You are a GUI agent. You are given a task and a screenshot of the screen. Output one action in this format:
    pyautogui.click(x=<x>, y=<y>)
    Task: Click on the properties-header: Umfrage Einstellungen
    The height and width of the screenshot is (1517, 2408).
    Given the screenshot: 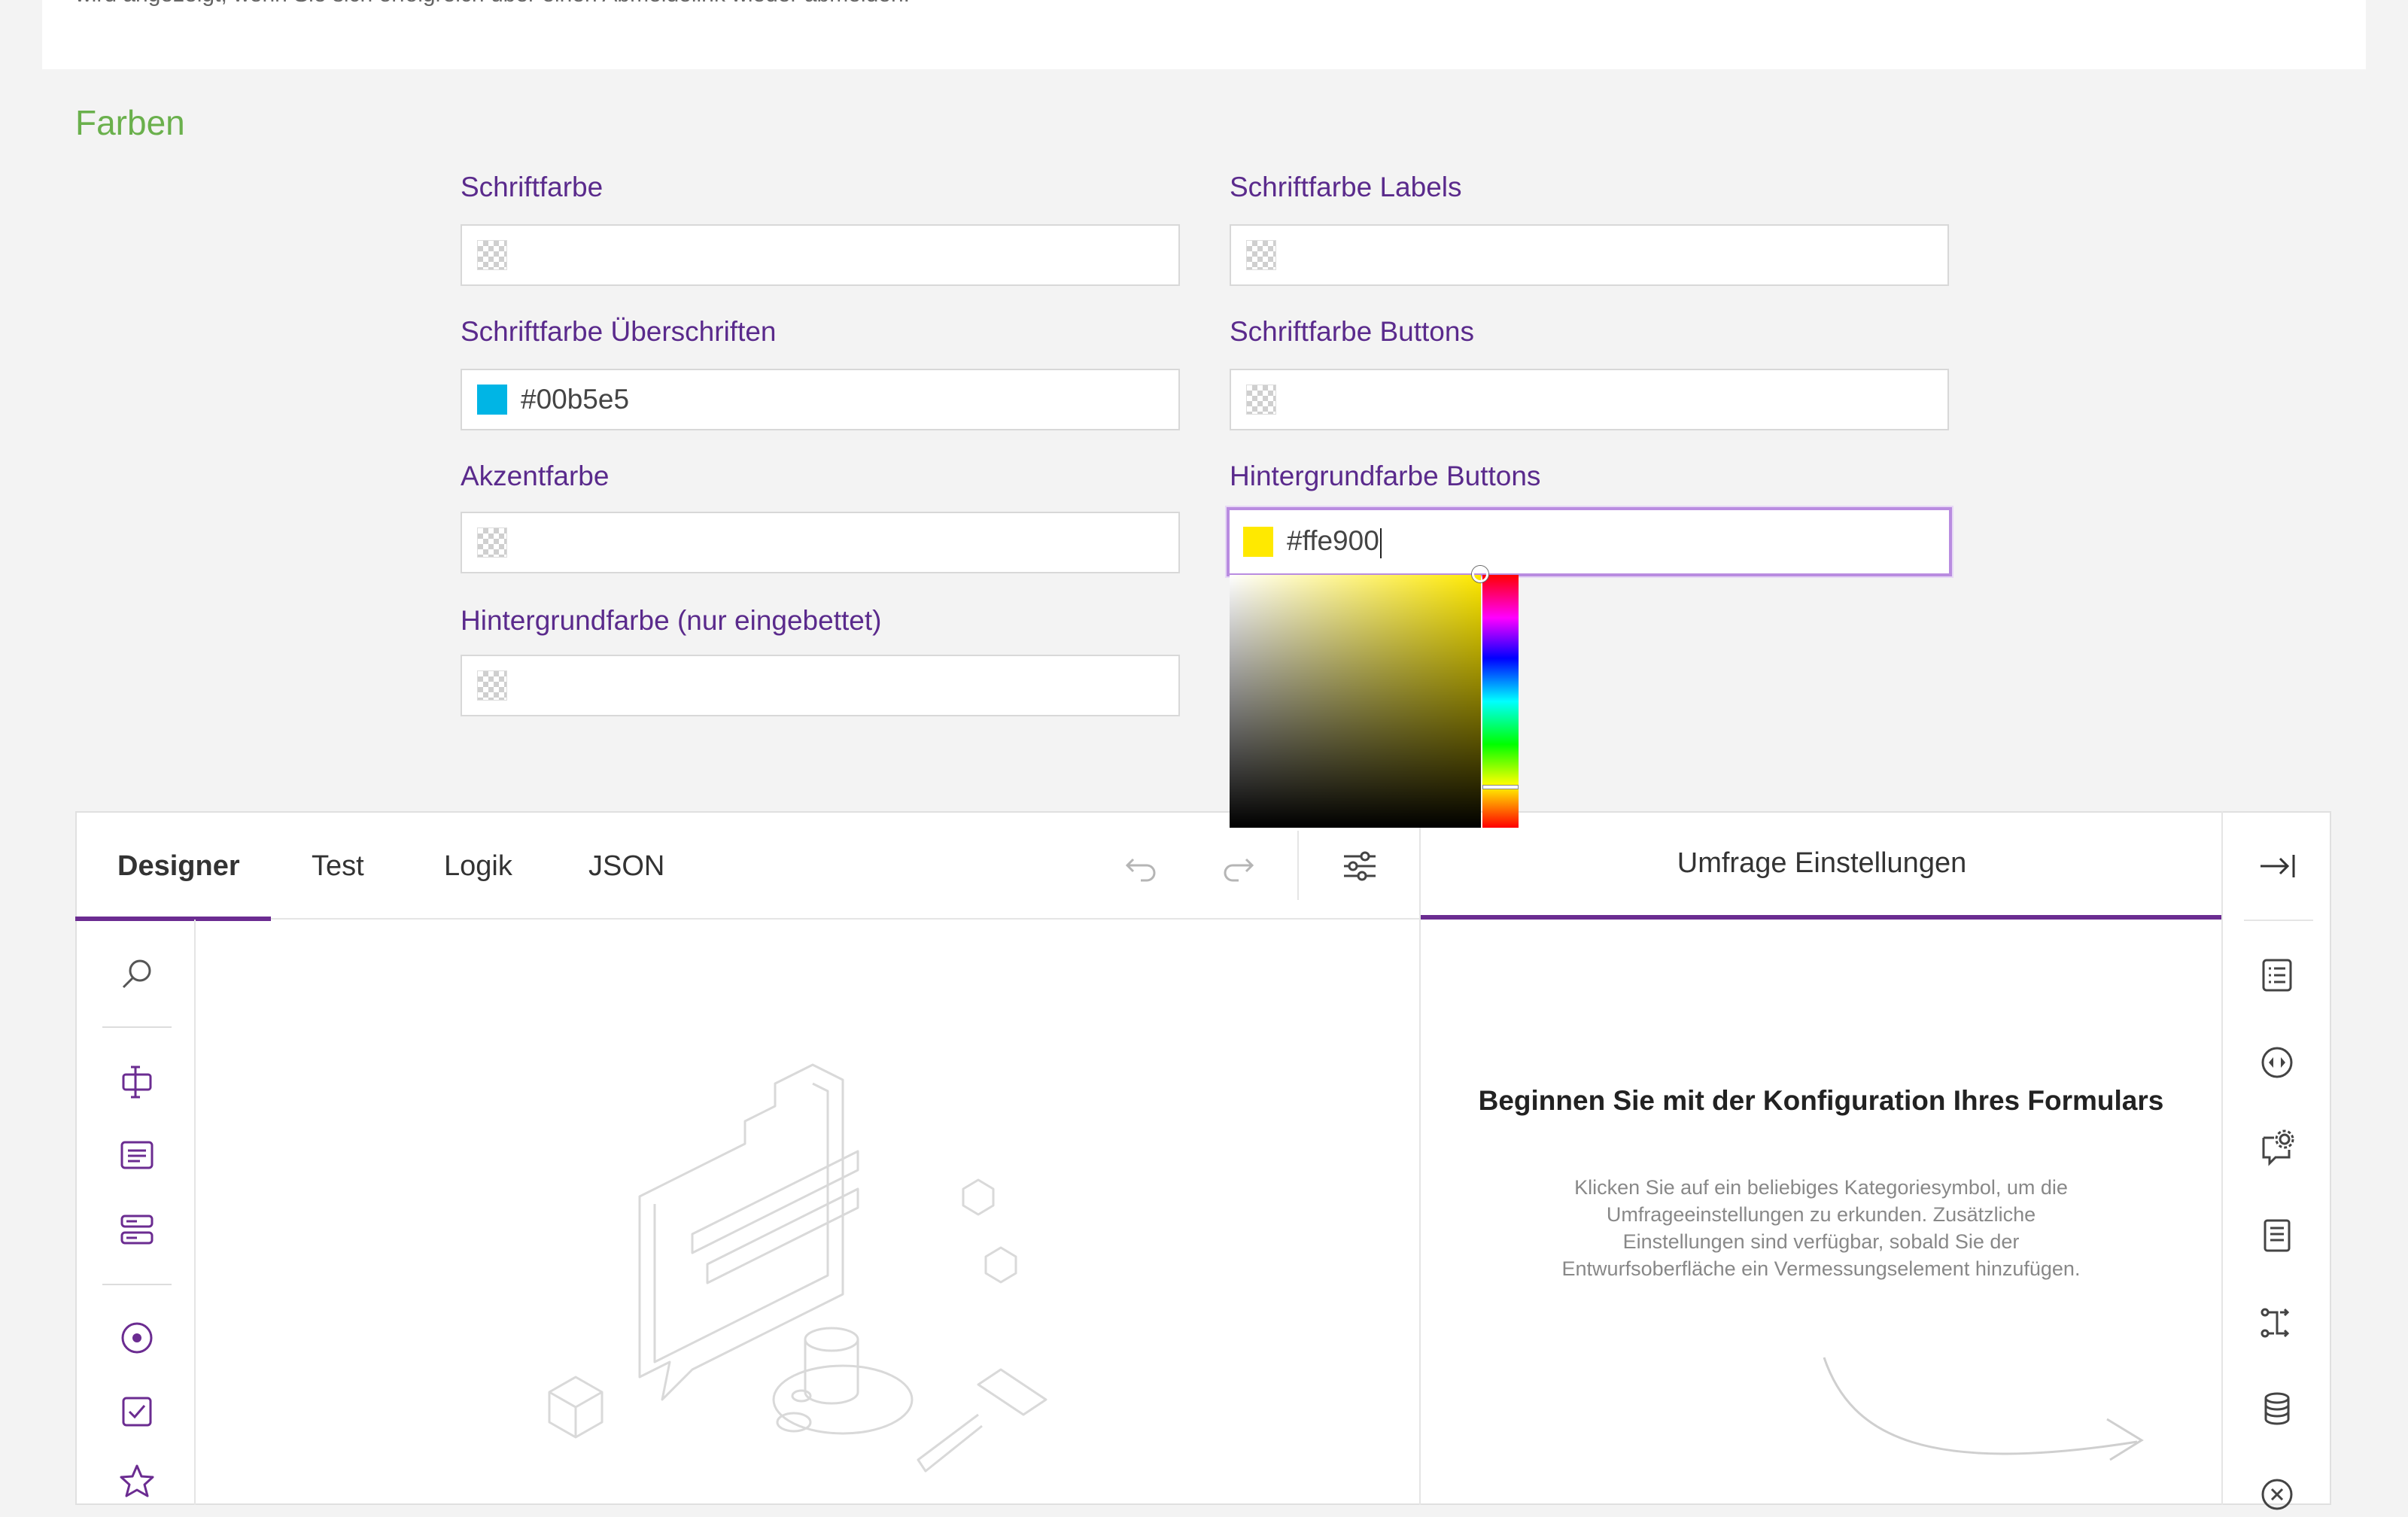 What is the action you would take?
    pyautogui.click(x=1822, y=866)
    